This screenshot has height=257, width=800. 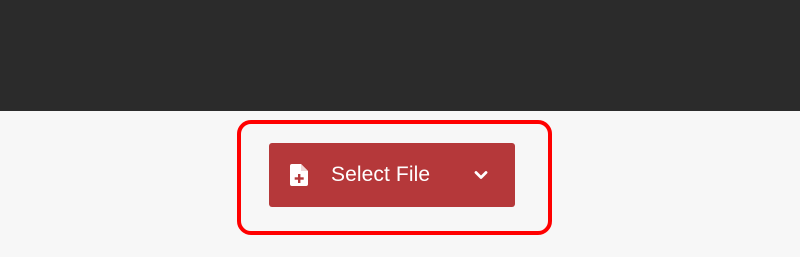 I want to click on select-file-button: Select File, so click(x=392, y=175).